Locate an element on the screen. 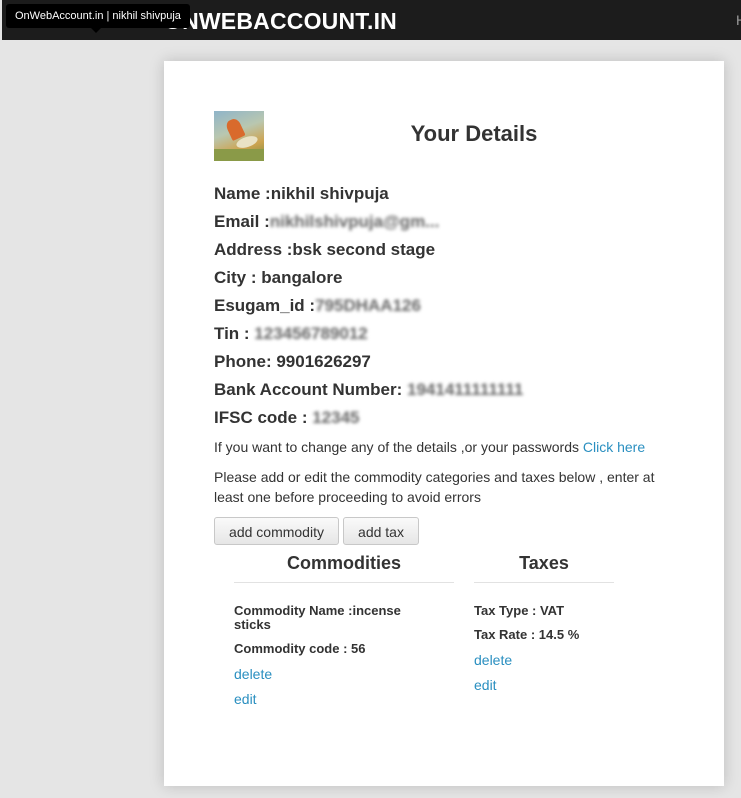 Image resolution: width=741 pixels, height=798 pixels. tax-delete-link: delete is located at coordinates (493, 660).